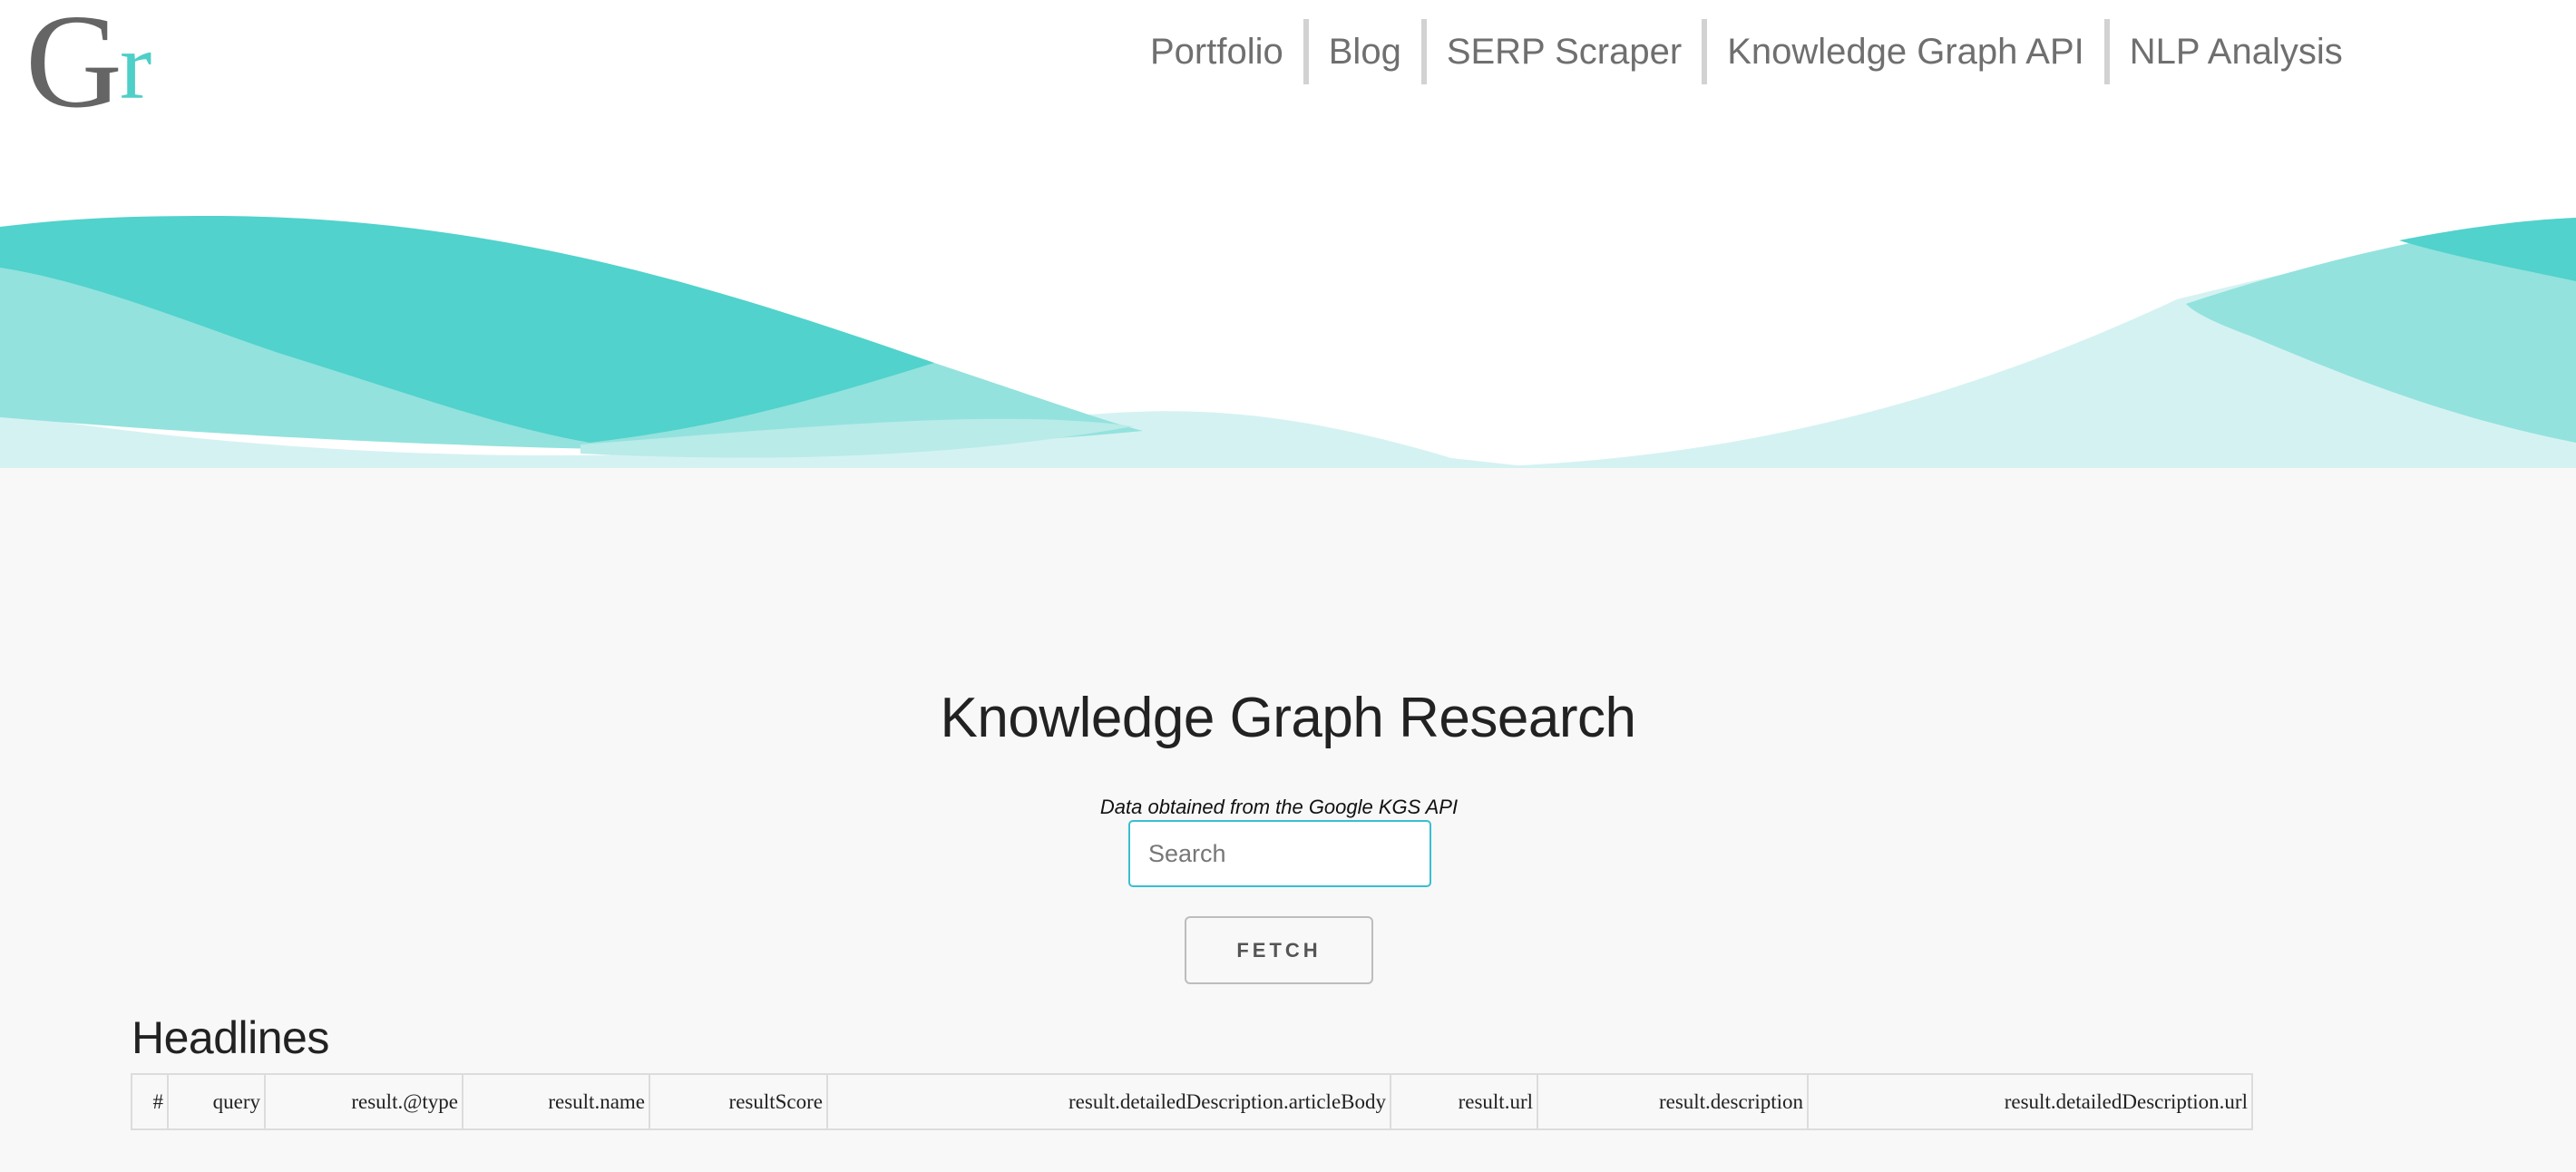  Describe the element at coordinates (738, 1101) in the screenshot. I see `column-header-result-score: resultScore` at that location.